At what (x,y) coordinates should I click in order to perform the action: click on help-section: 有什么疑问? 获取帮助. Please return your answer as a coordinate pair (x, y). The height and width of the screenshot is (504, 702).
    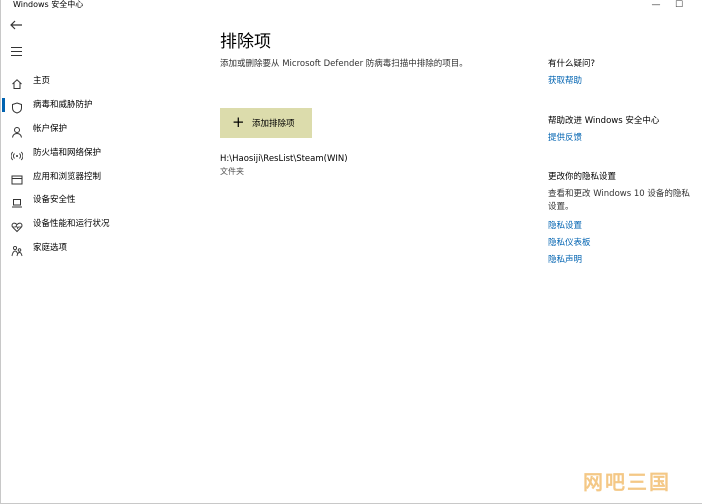
    Looking at the image, I should click on (623, 71).